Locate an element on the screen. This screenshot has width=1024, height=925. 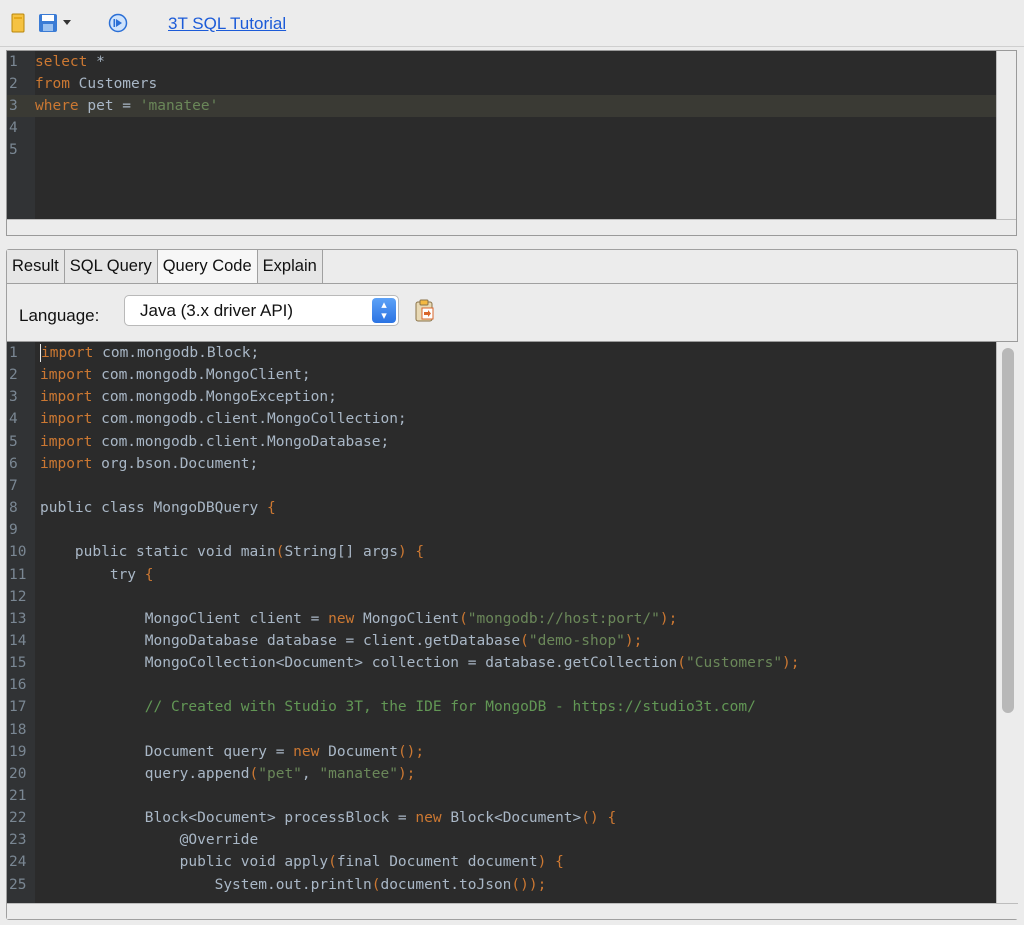
code-token: "Customers" is located at coordinates (734, 663).